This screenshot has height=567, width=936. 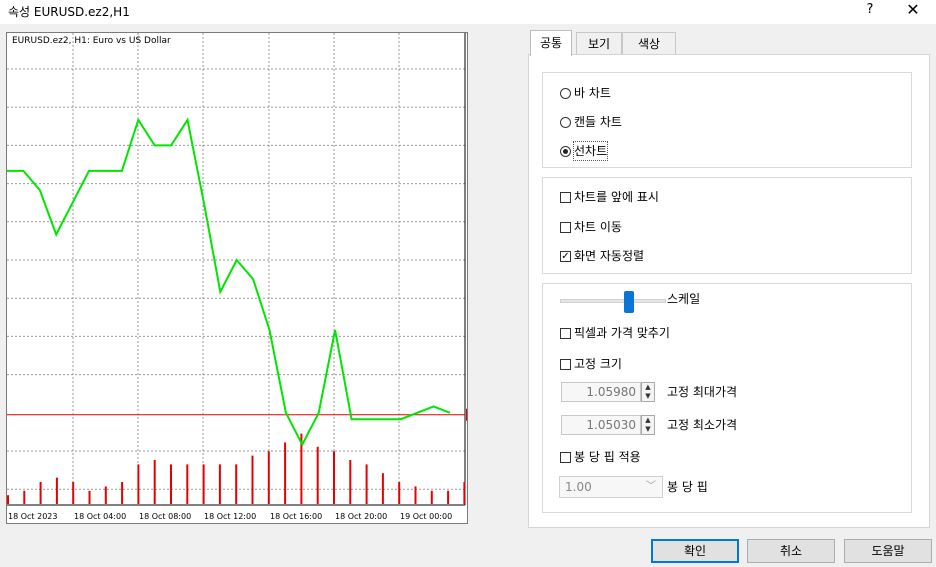 I want to click on checkbox-chart-foreground: 차트를 앞에 표시, so click(x=609, y=197).